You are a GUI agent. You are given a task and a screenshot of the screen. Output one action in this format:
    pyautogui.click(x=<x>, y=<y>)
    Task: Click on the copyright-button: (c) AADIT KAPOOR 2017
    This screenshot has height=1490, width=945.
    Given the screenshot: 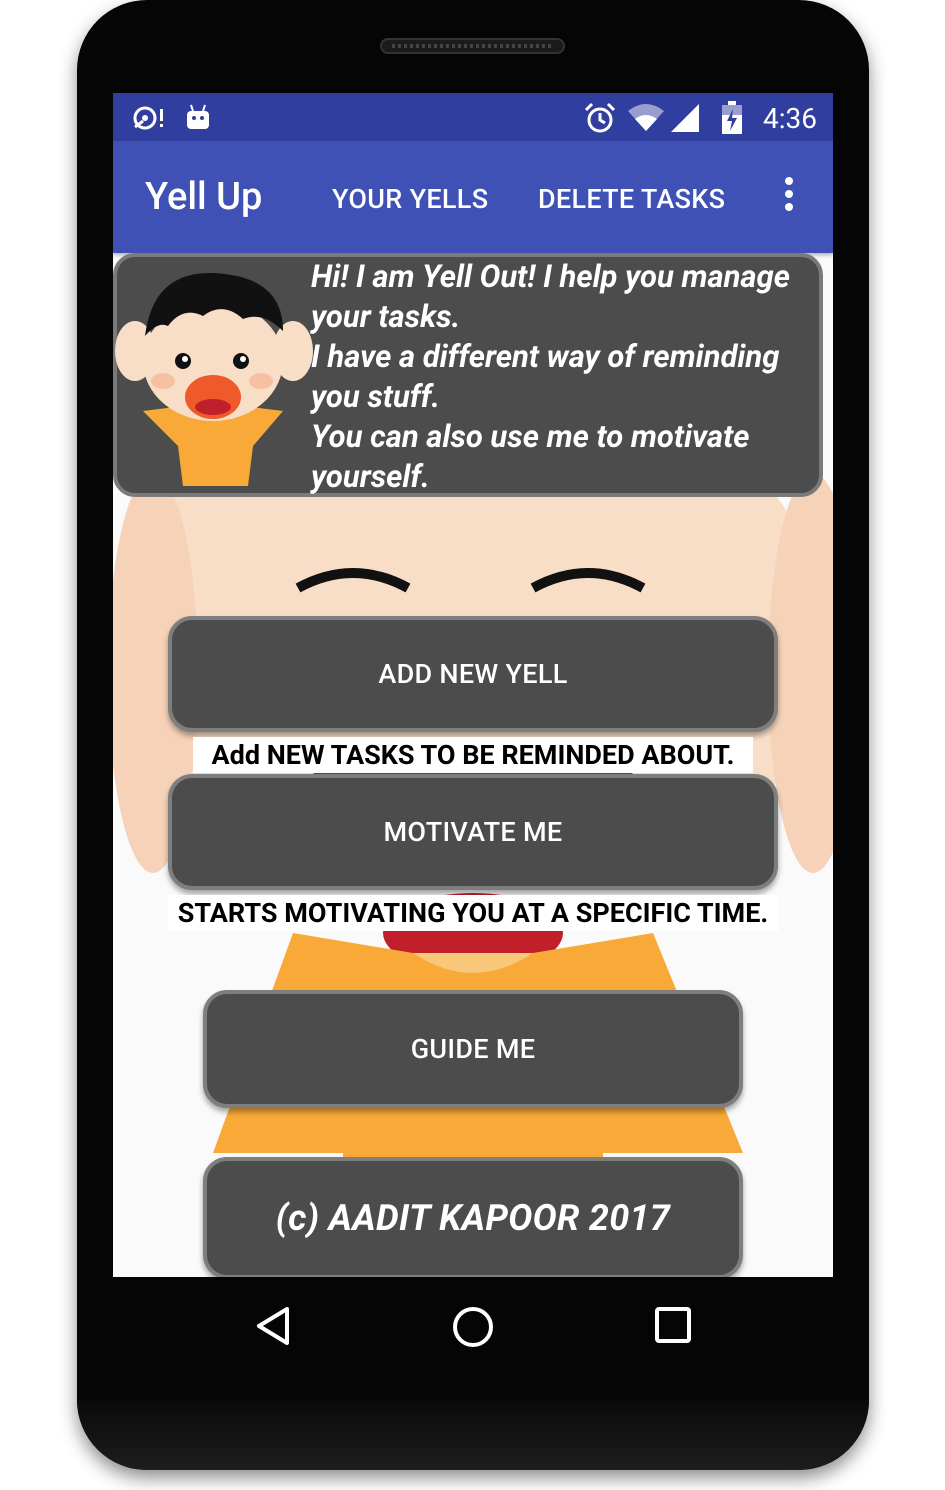 What is the action you would take?
    pyautogui.click(x=473, y=1217)
    